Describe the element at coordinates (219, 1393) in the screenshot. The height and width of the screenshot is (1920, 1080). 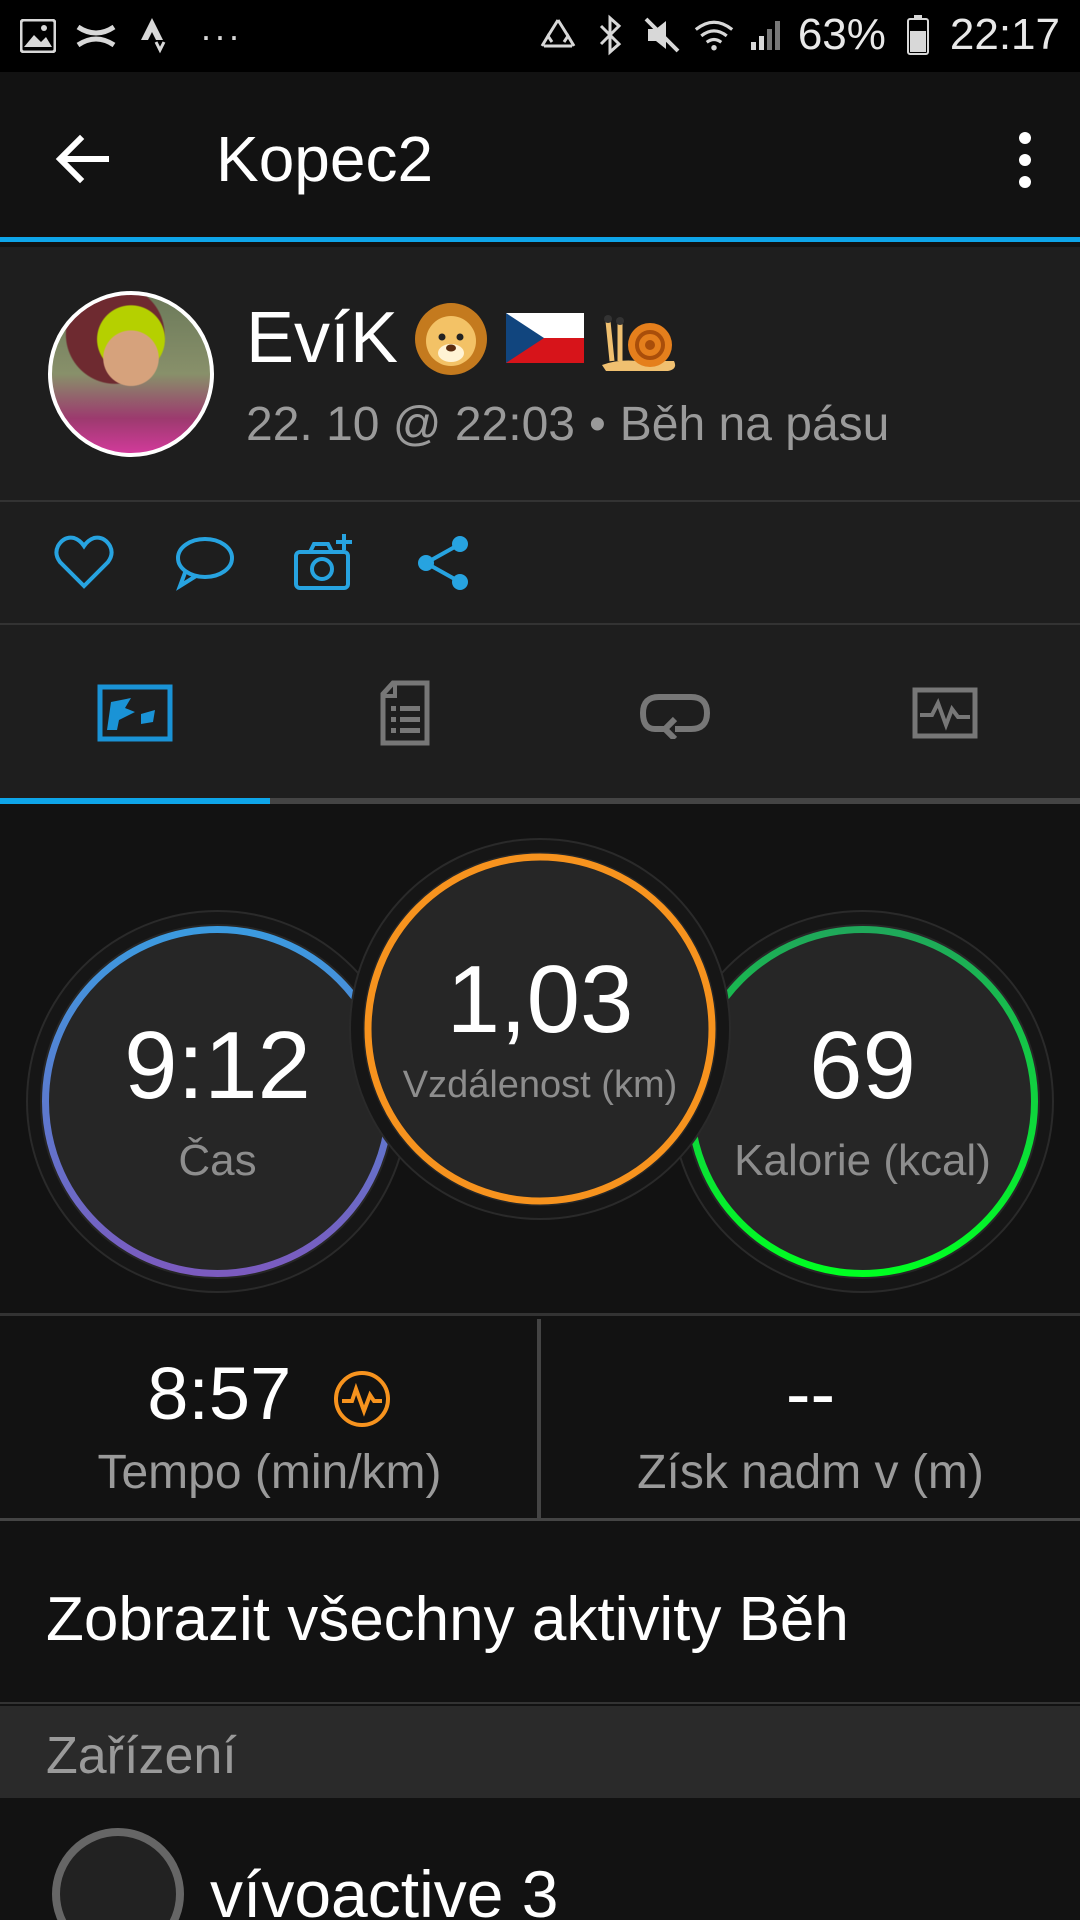
I see `pace-value: 8:57` at that location.